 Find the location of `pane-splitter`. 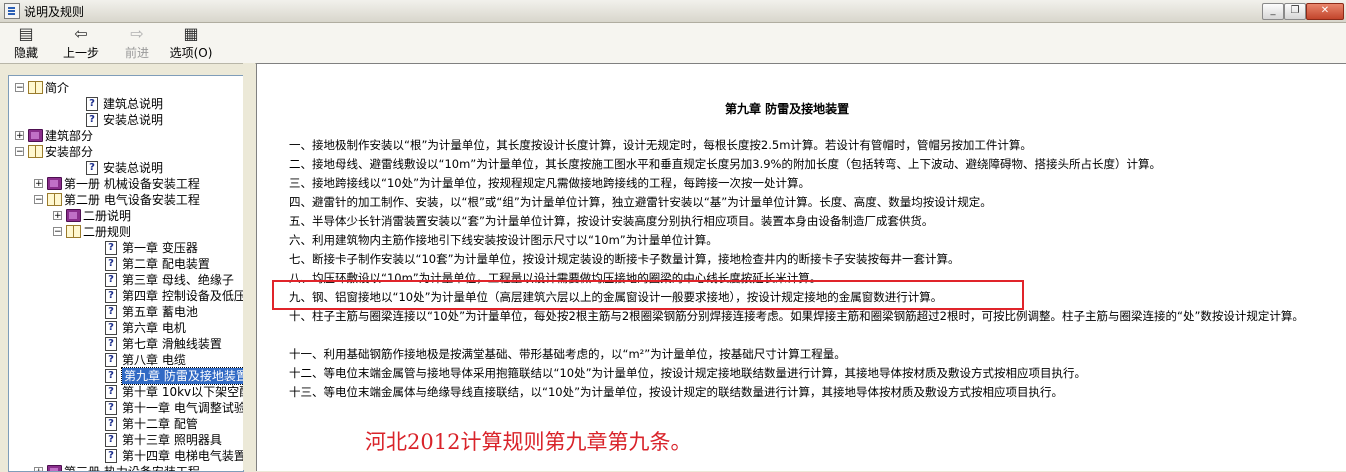

pane-splitter is located at coordinates (249, 266).